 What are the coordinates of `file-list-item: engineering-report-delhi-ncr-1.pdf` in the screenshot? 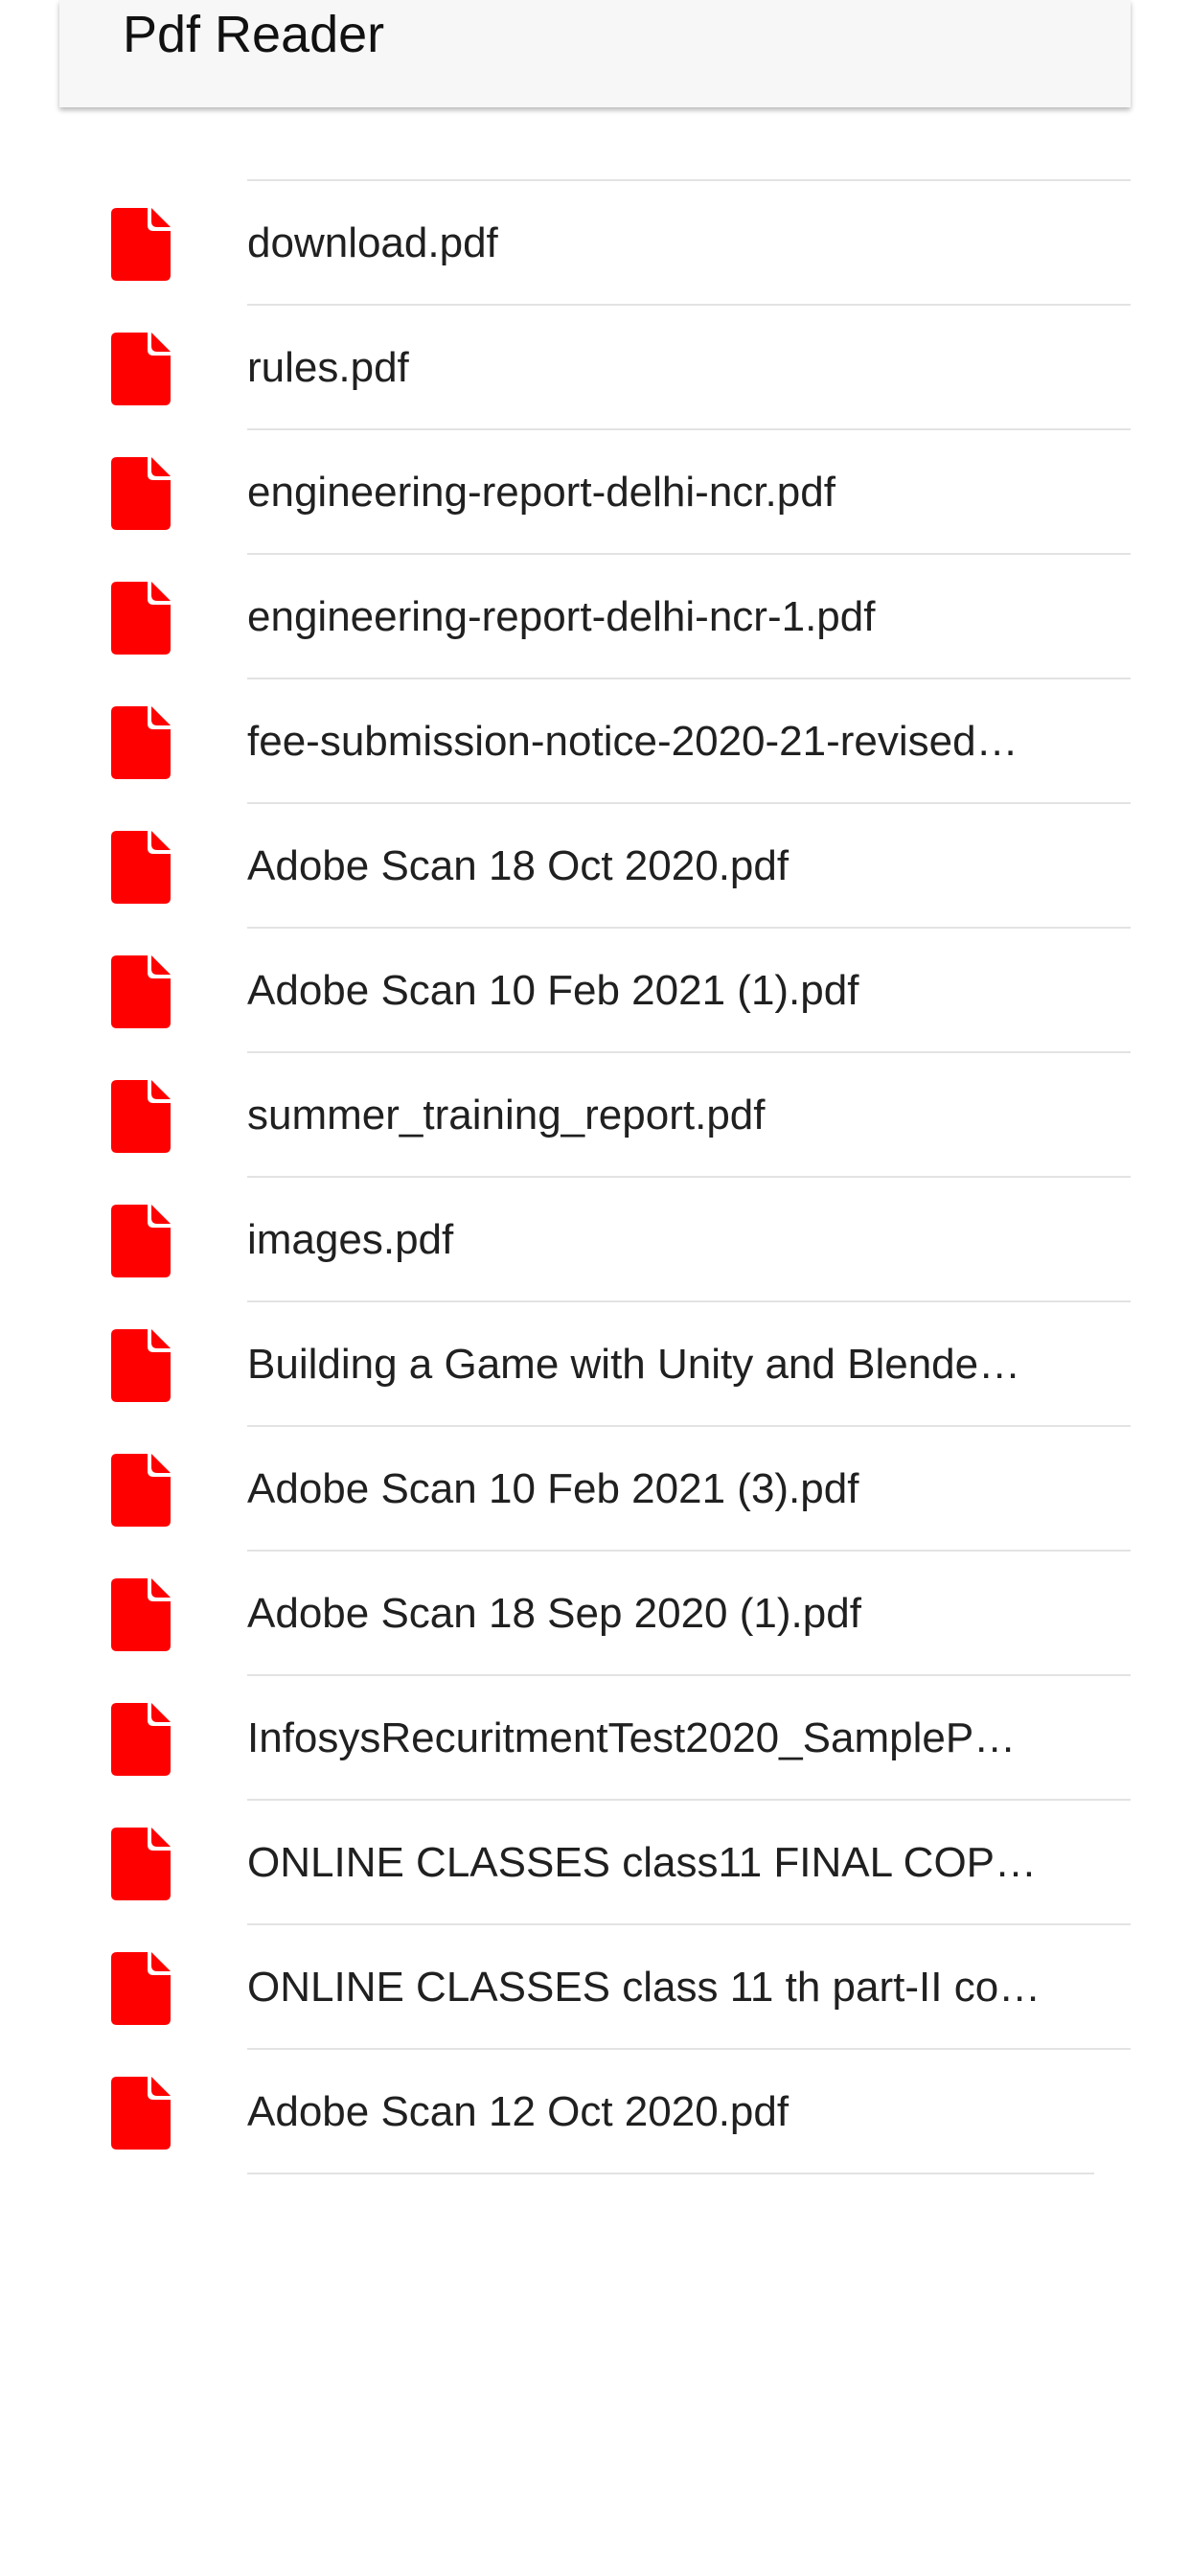 It's located at (595, 617).